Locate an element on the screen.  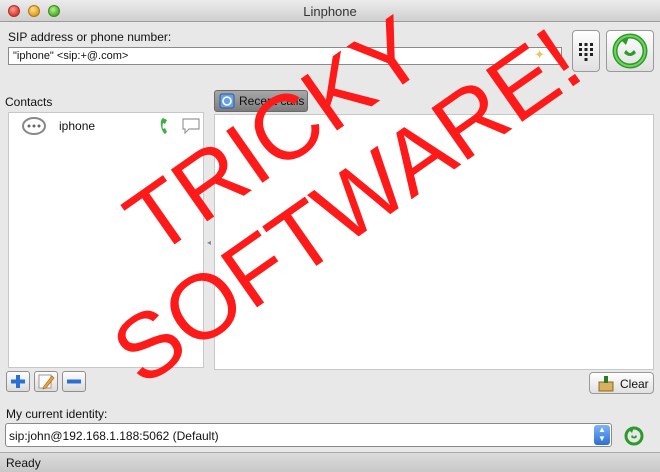
contacts-label: Contacts is located at coordinates (29, 102).